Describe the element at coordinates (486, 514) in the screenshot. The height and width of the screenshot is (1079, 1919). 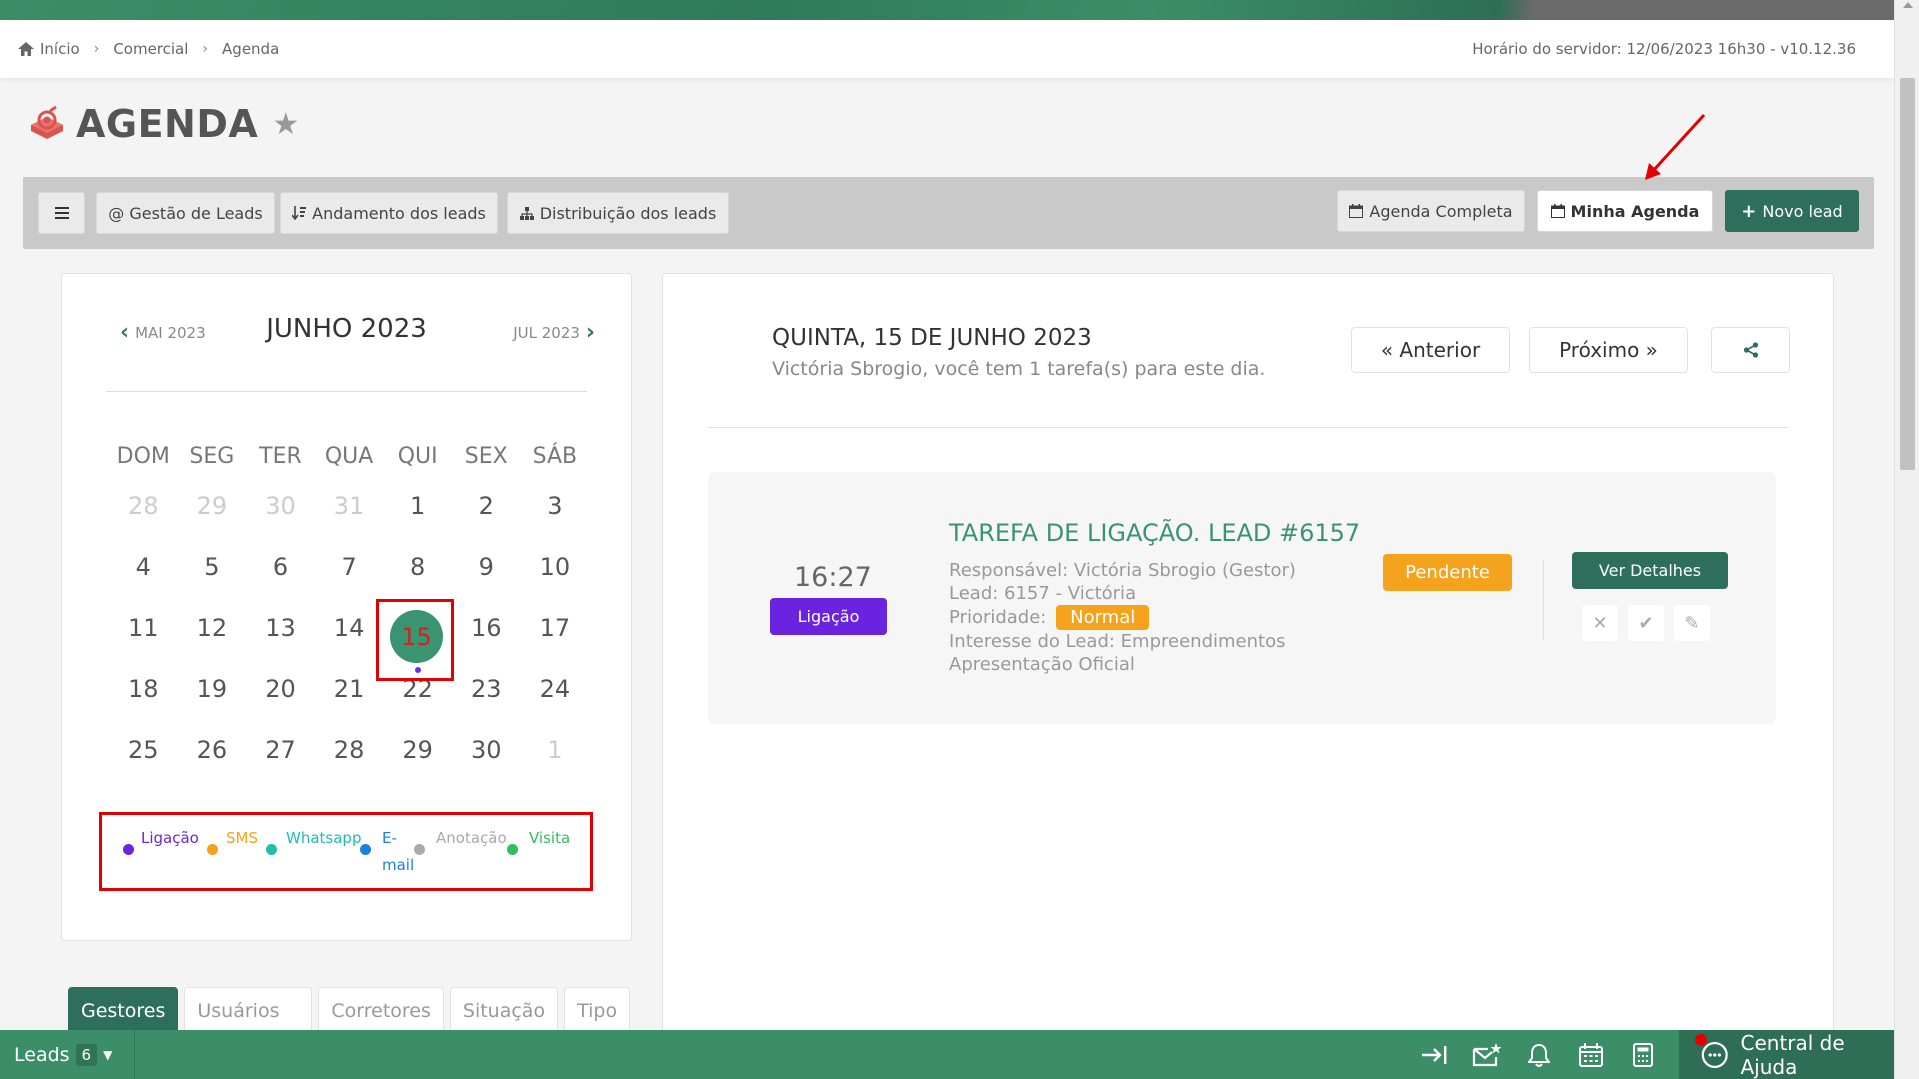
I see `calendar-day: 2` at that location.